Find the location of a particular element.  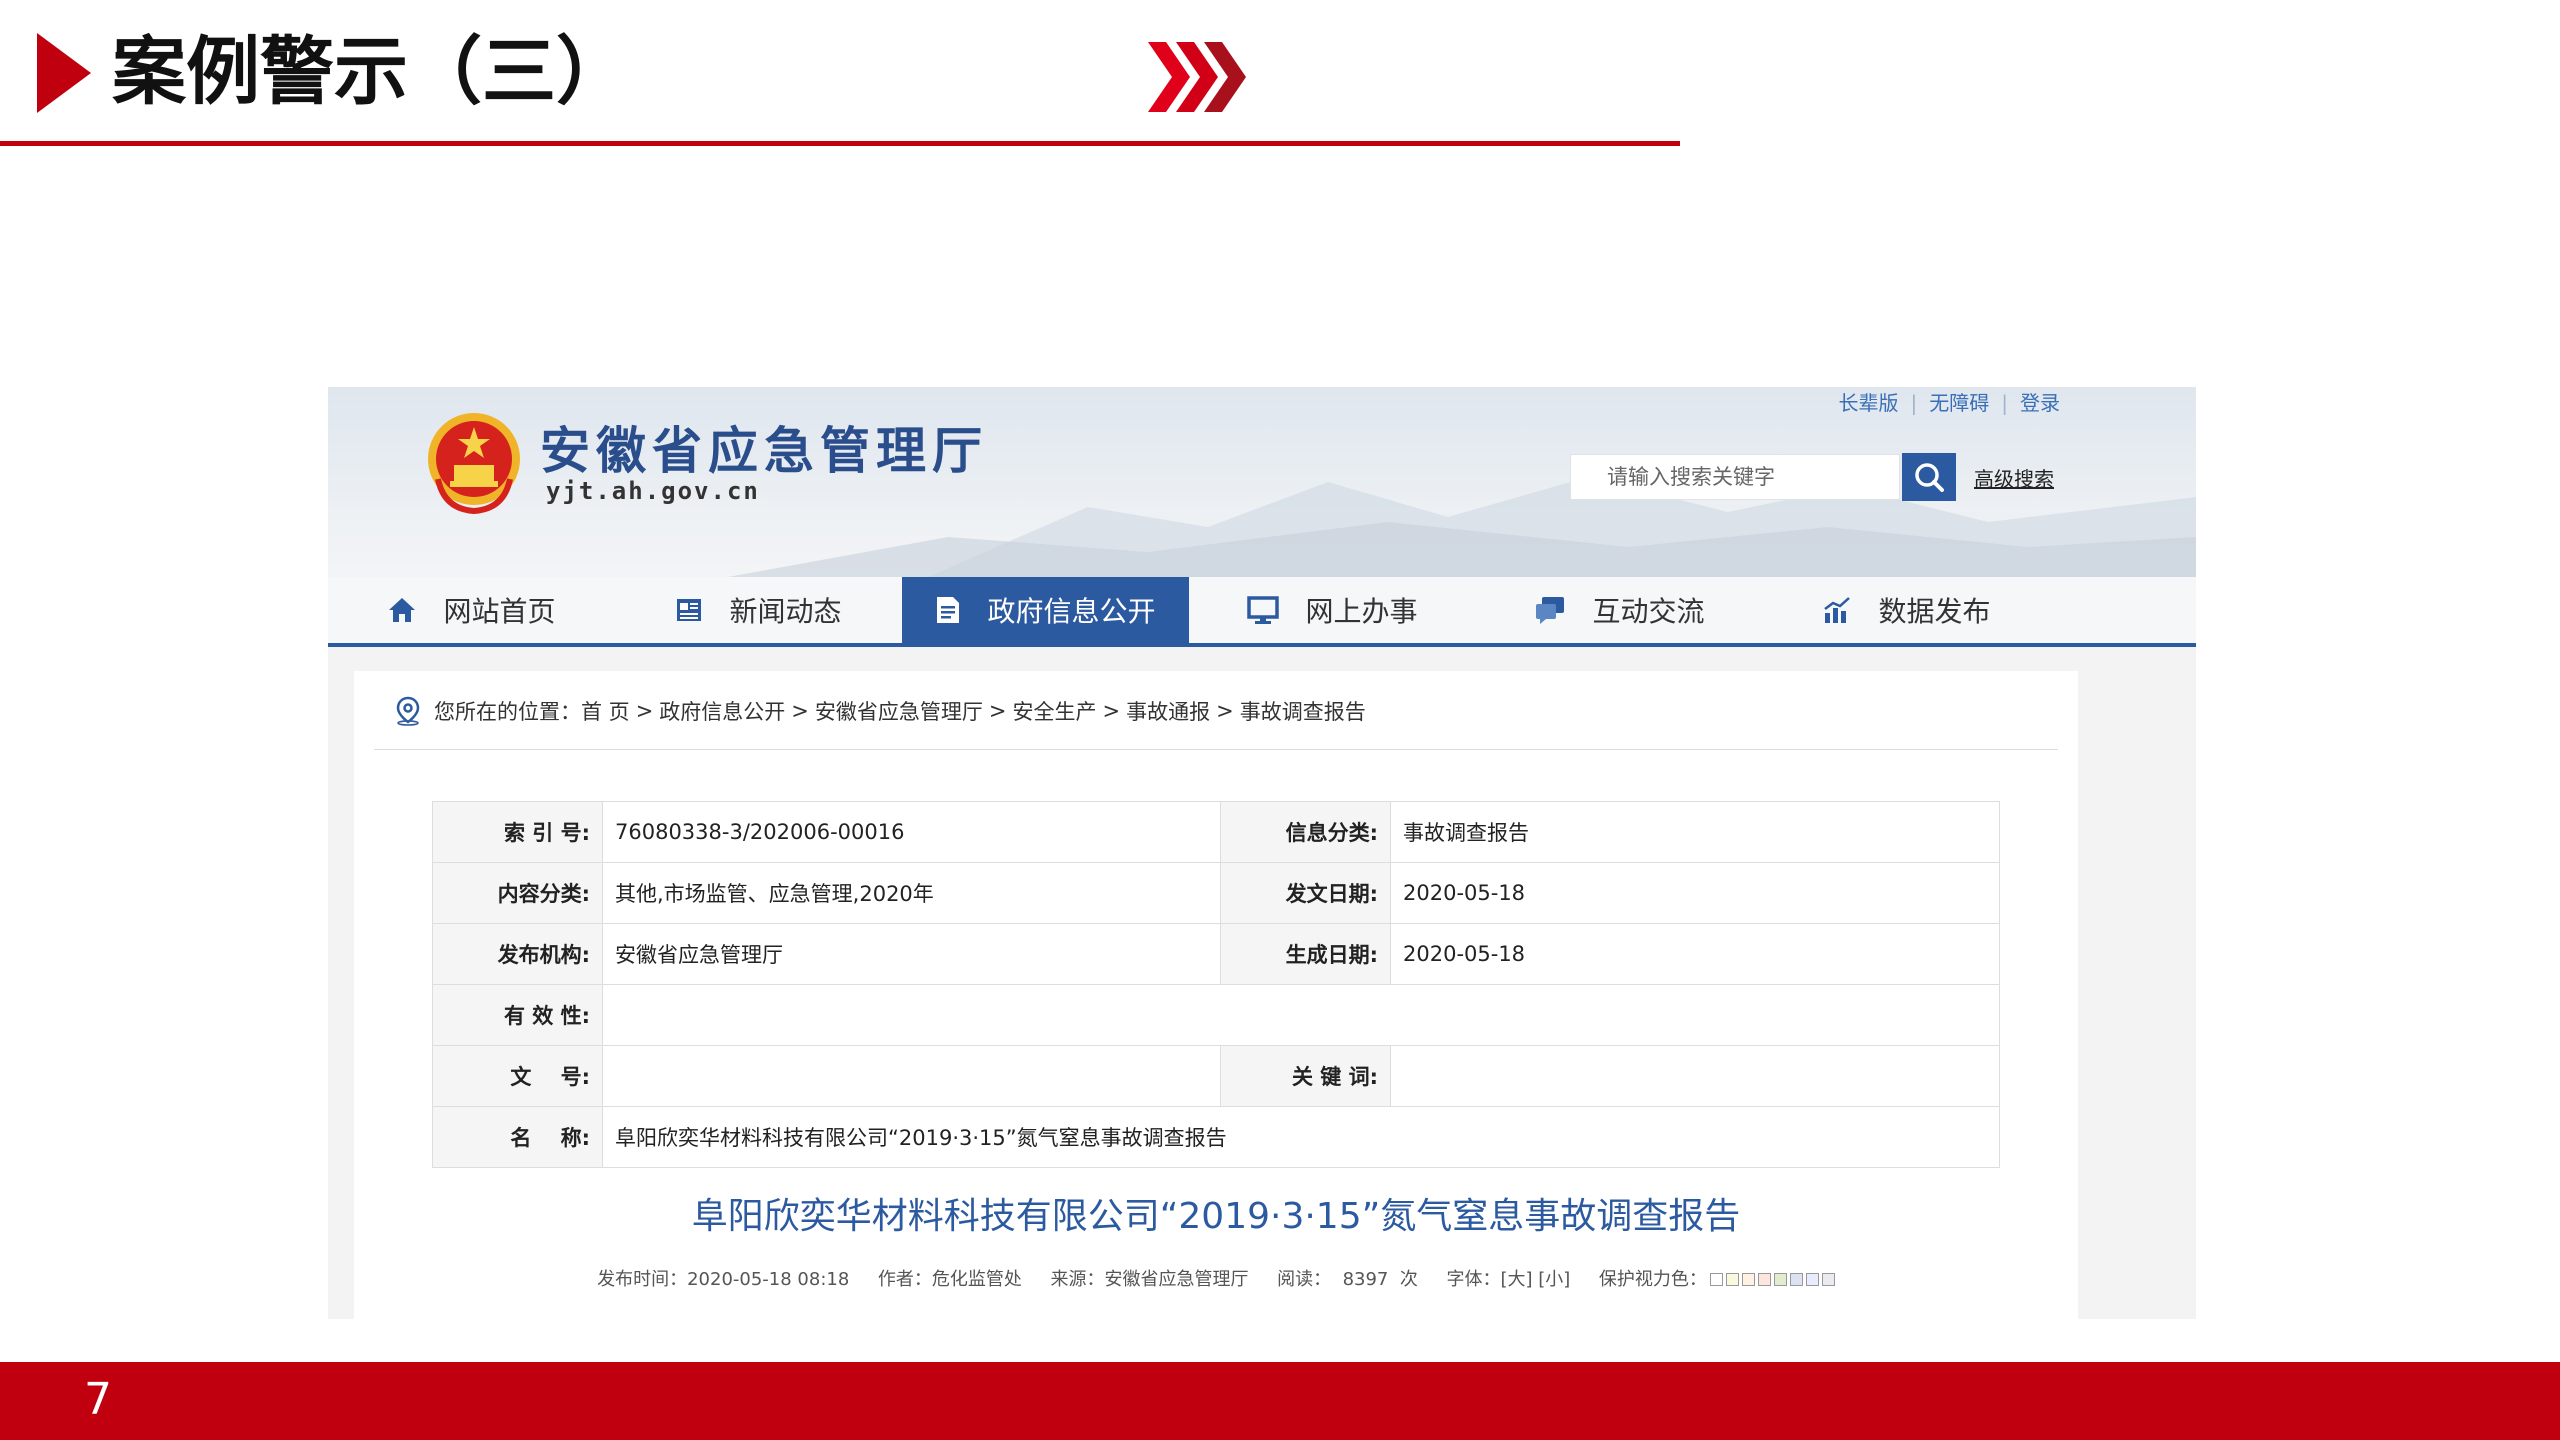

breadcrumb-divider is located at coordinates (1216, 749).